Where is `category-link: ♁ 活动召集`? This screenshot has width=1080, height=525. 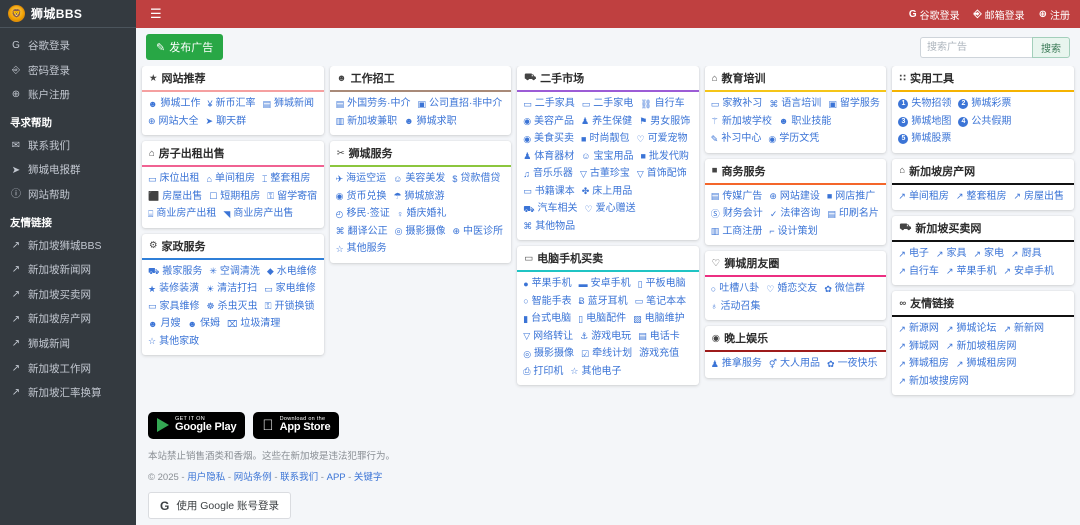 category-link: ♁ 活动召集 is located at coordinates (736, 307).